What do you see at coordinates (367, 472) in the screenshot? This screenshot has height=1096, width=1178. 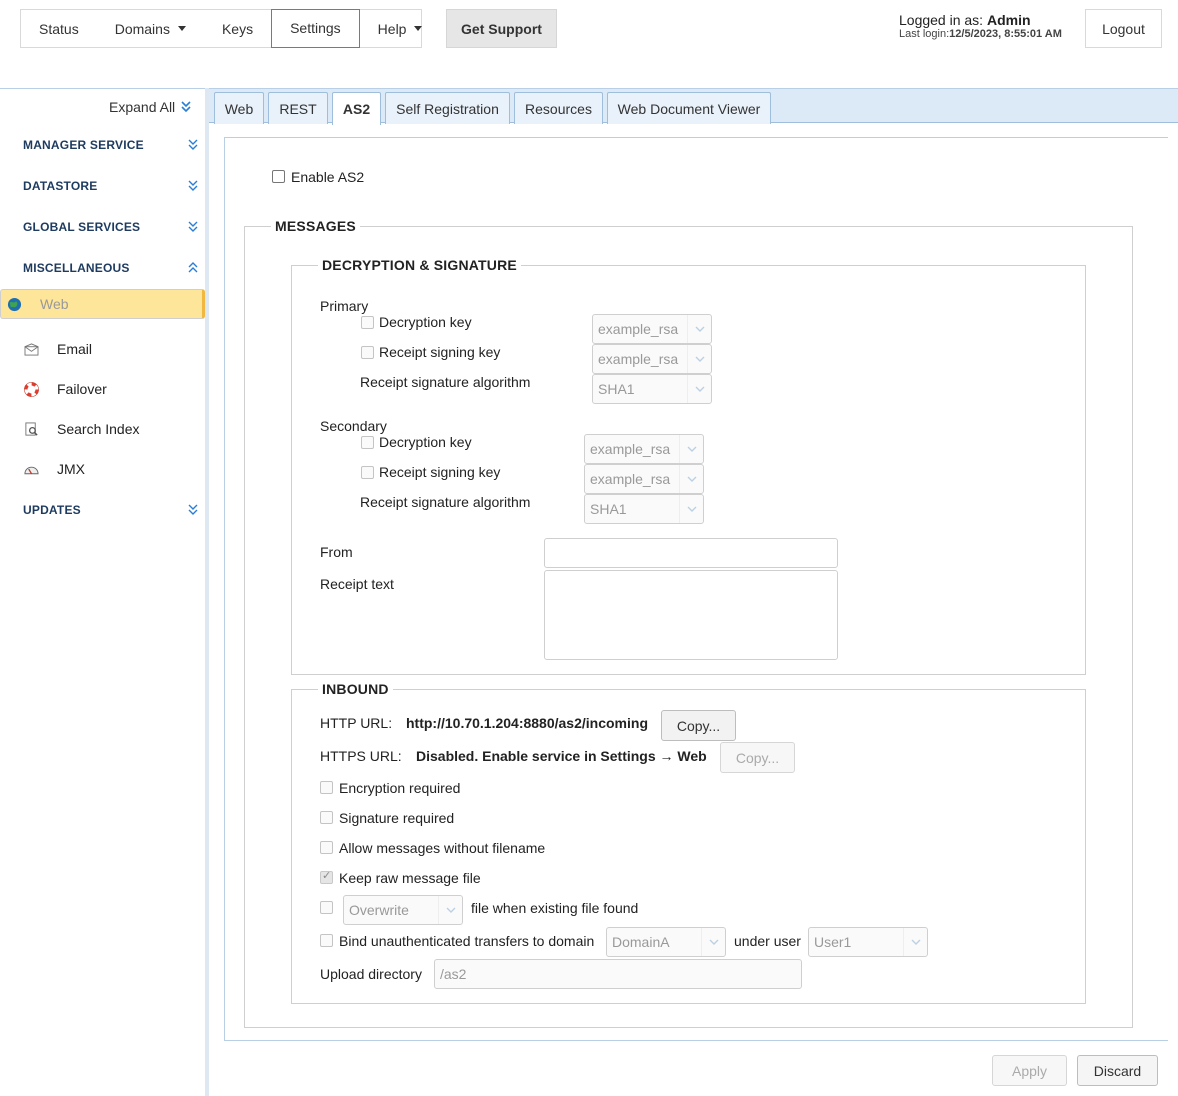 I see `secondary-signing-checkbox` at bounding box center [367, 472].